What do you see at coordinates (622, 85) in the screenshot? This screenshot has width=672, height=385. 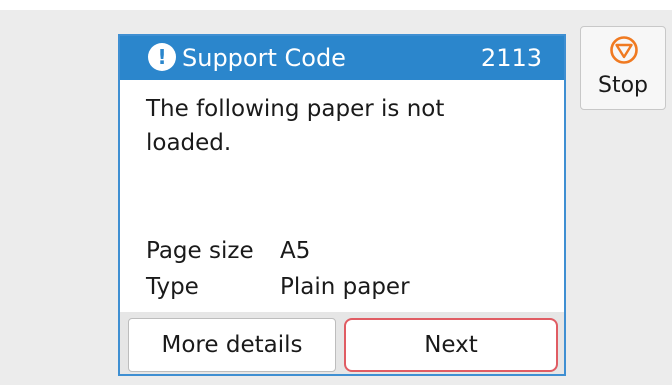 I see `stop-label: Stop` at bounding box center [622, 85].